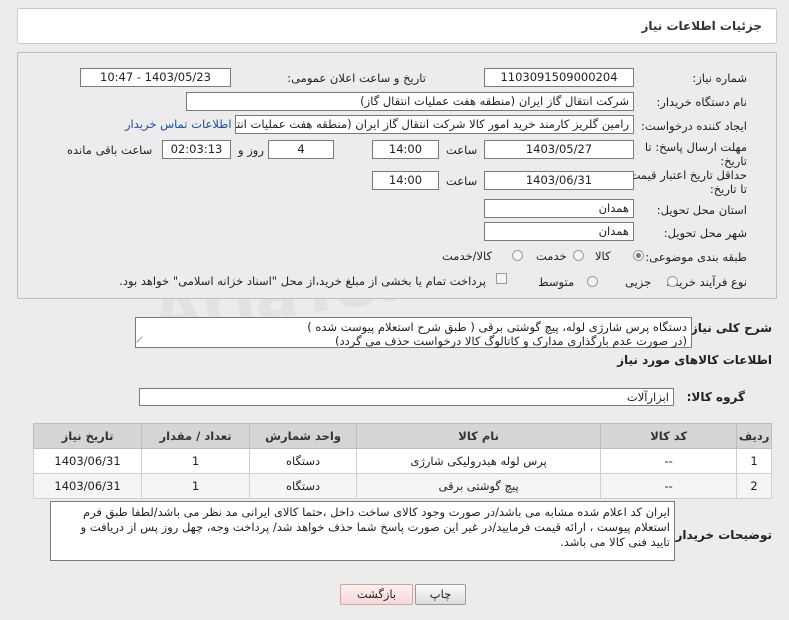  I want to click on deadline-days-label: روز و, so click(251, 150).